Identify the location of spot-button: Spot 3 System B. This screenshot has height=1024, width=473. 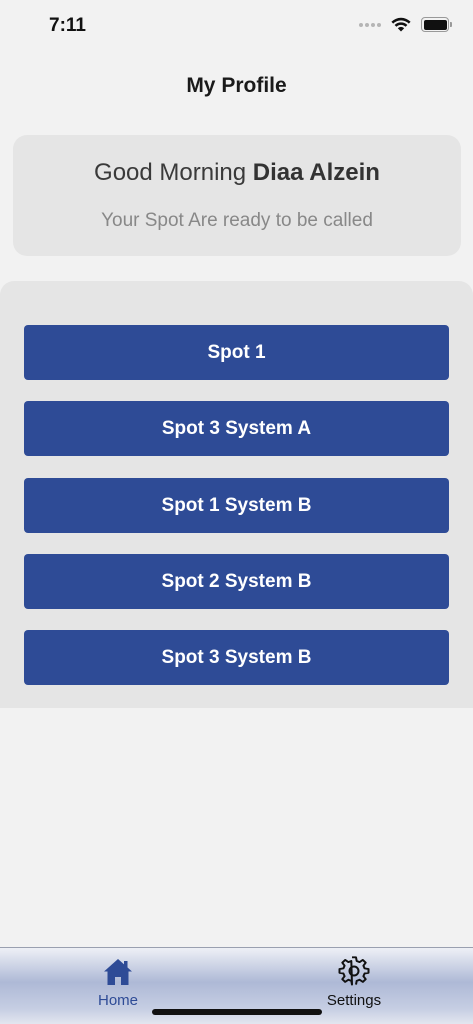
(236, 657).